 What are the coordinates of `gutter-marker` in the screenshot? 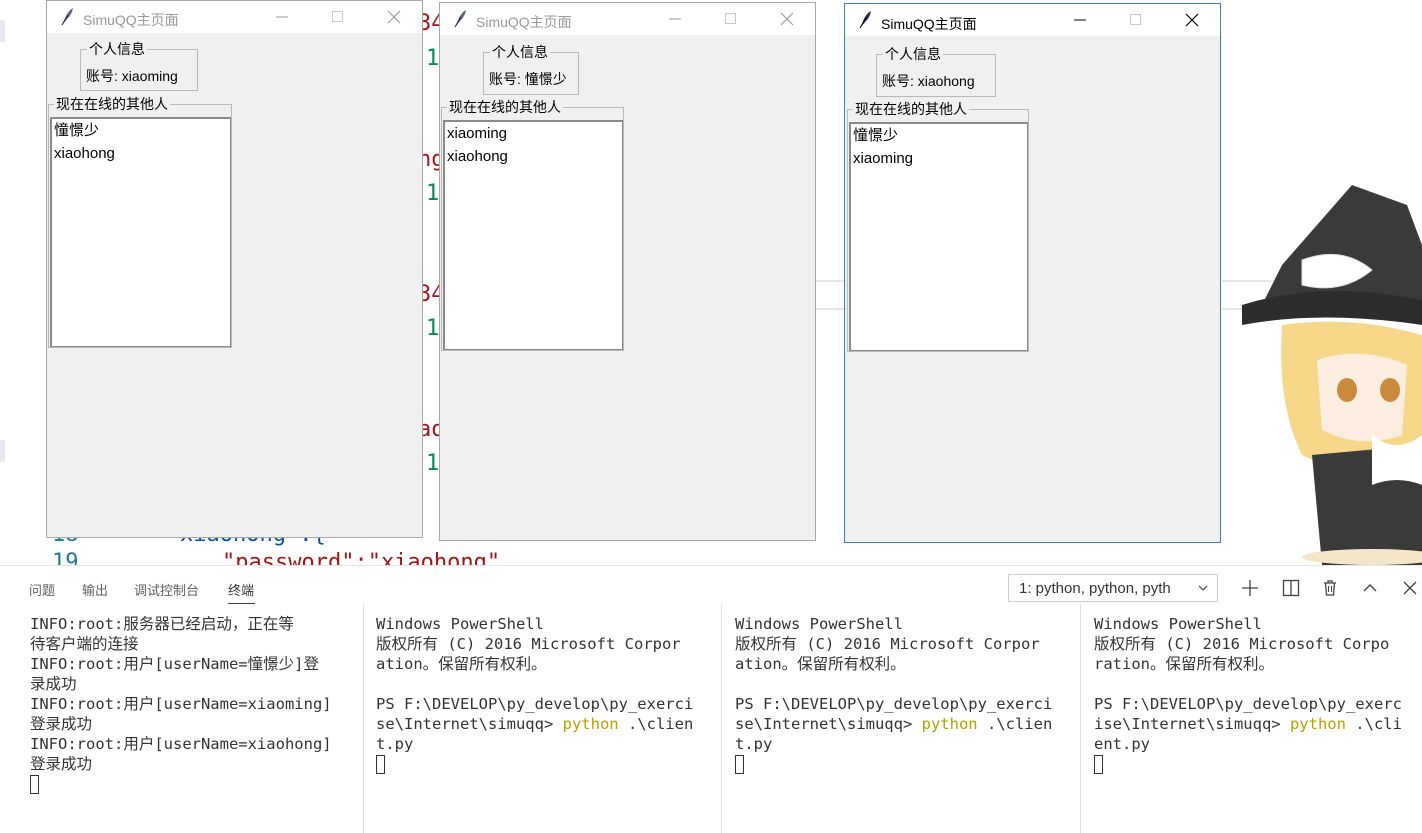 It's located at (2, 451).